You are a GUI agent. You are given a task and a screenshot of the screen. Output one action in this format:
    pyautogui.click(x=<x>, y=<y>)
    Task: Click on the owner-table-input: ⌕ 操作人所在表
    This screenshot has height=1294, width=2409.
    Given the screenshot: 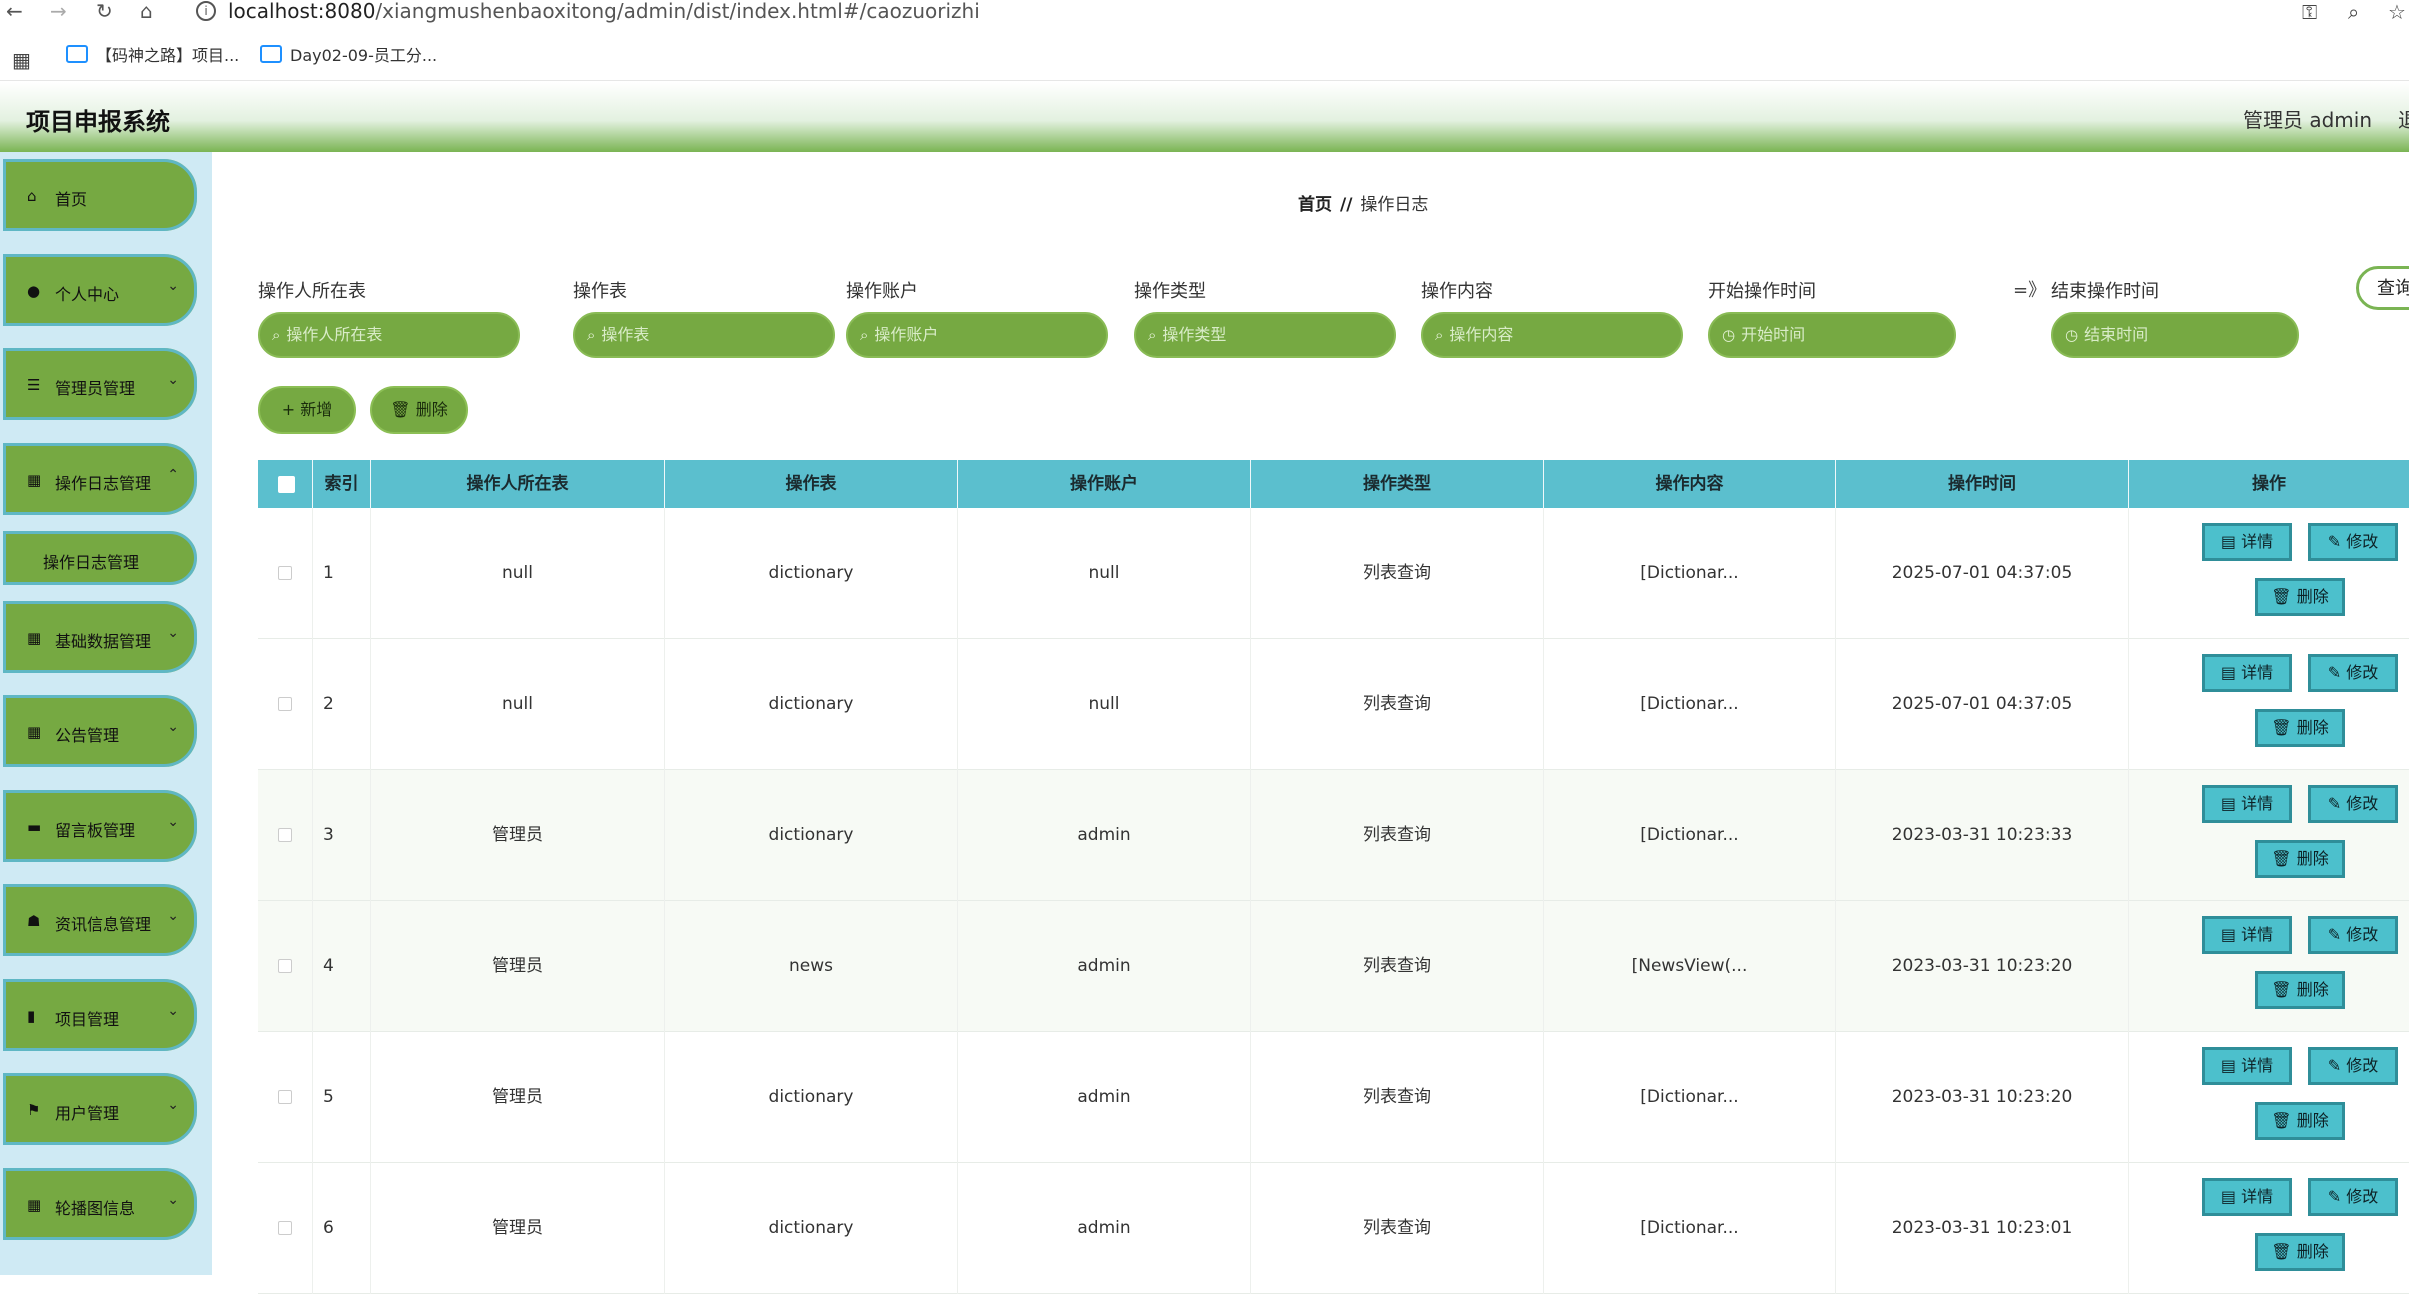 What is the action you would take?
    pyautogui.click(x=389, y=335)
    